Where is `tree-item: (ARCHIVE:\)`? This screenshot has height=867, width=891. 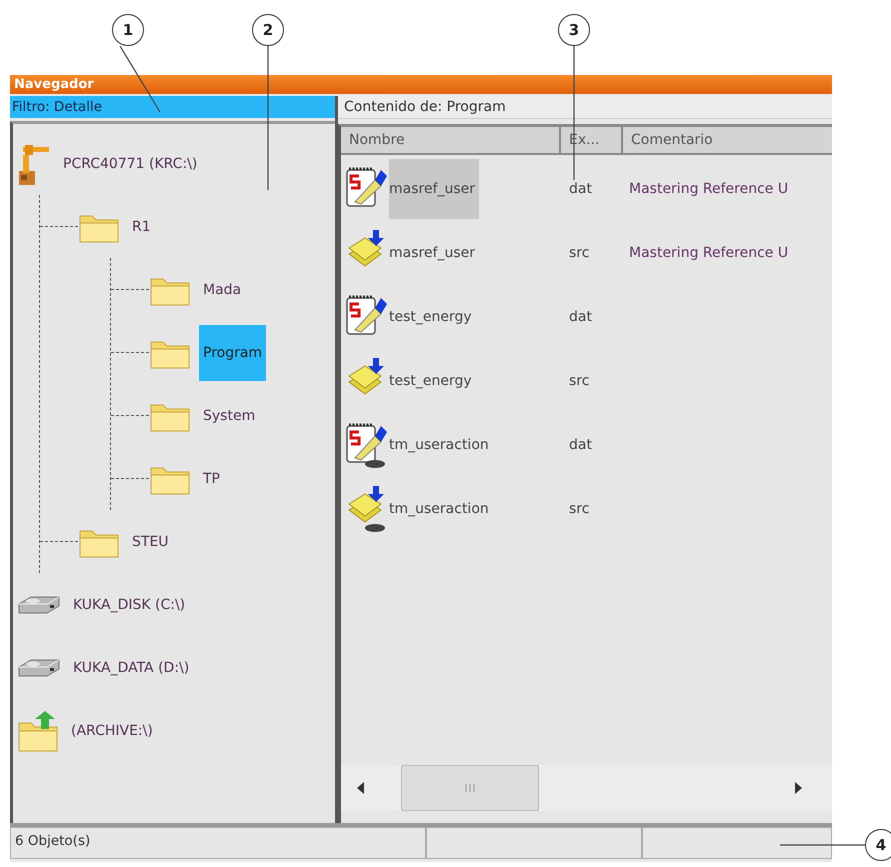 tree-item: (ARCHIVE:\) is located at coordinates (112, 730).